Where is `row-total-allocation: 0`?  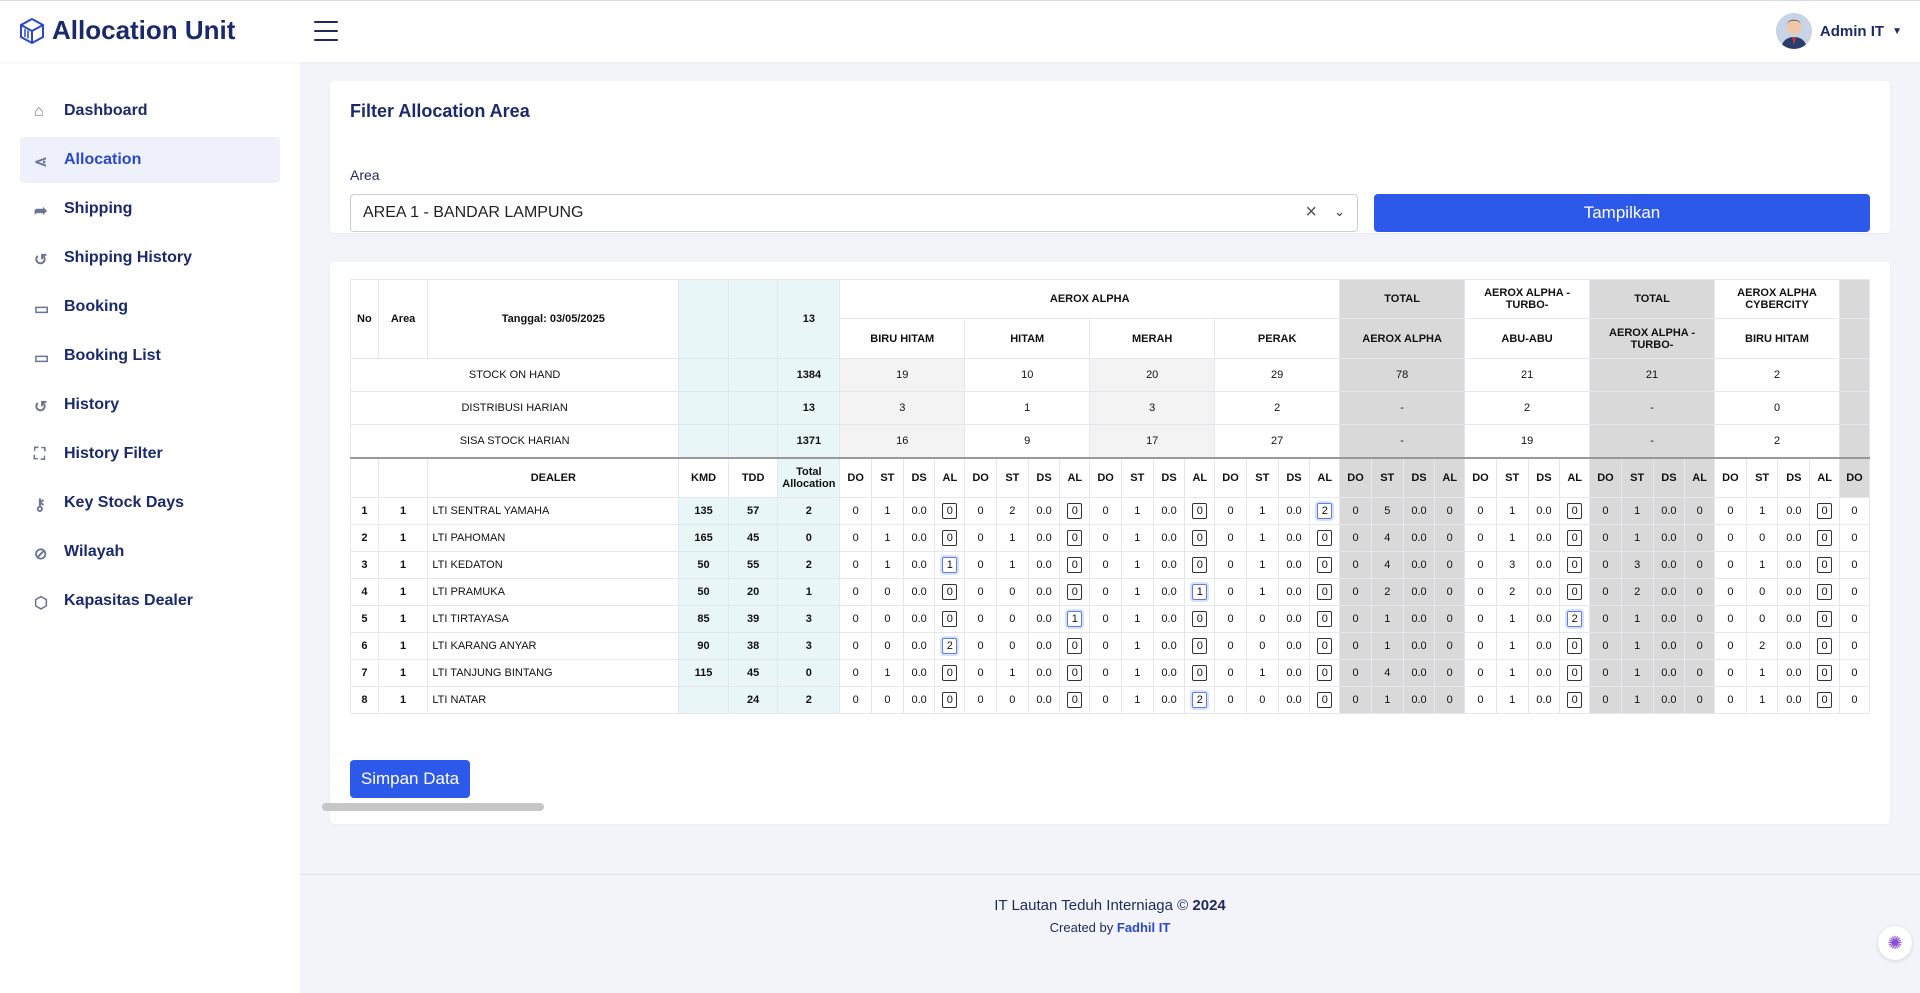
row-total-allocation: 0 is located at coordinates (809, 673).